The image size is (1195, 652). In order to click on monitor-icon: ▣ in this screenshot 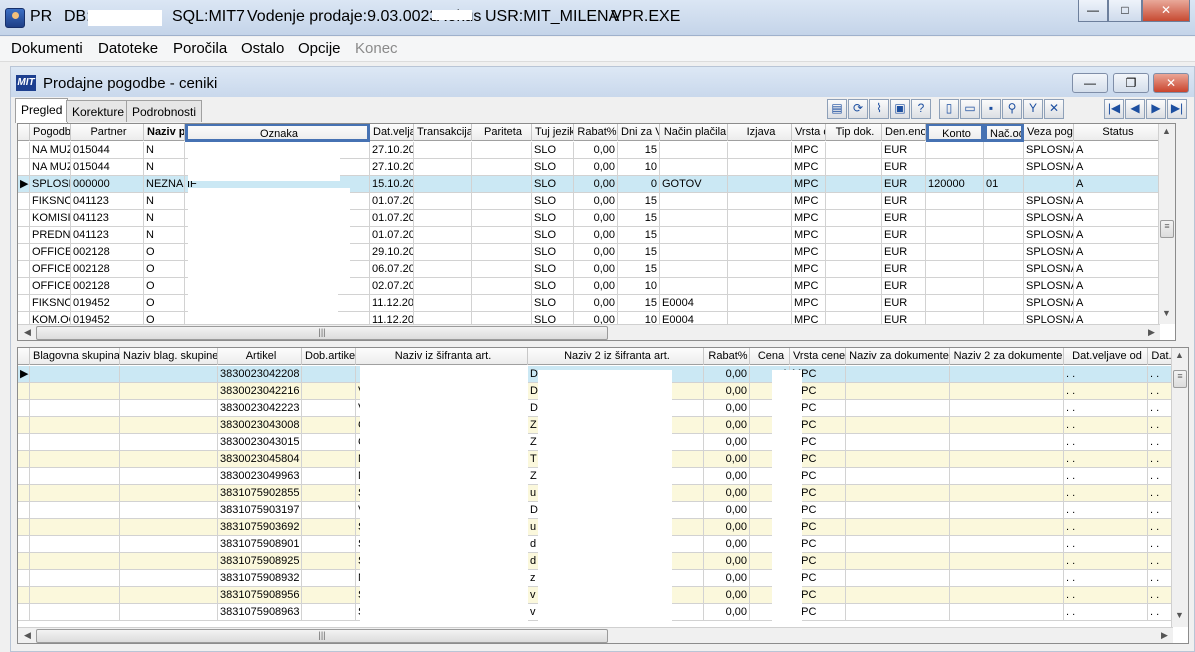, I will do `click(900, 109)`.